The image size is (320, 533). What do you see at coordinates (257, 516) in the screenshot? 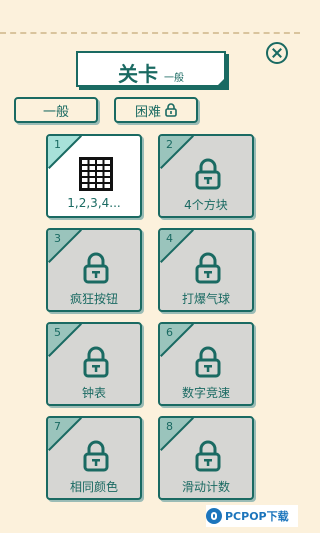
I see `watermark-text: PCPOP下载` at bounding box center [257, 516].